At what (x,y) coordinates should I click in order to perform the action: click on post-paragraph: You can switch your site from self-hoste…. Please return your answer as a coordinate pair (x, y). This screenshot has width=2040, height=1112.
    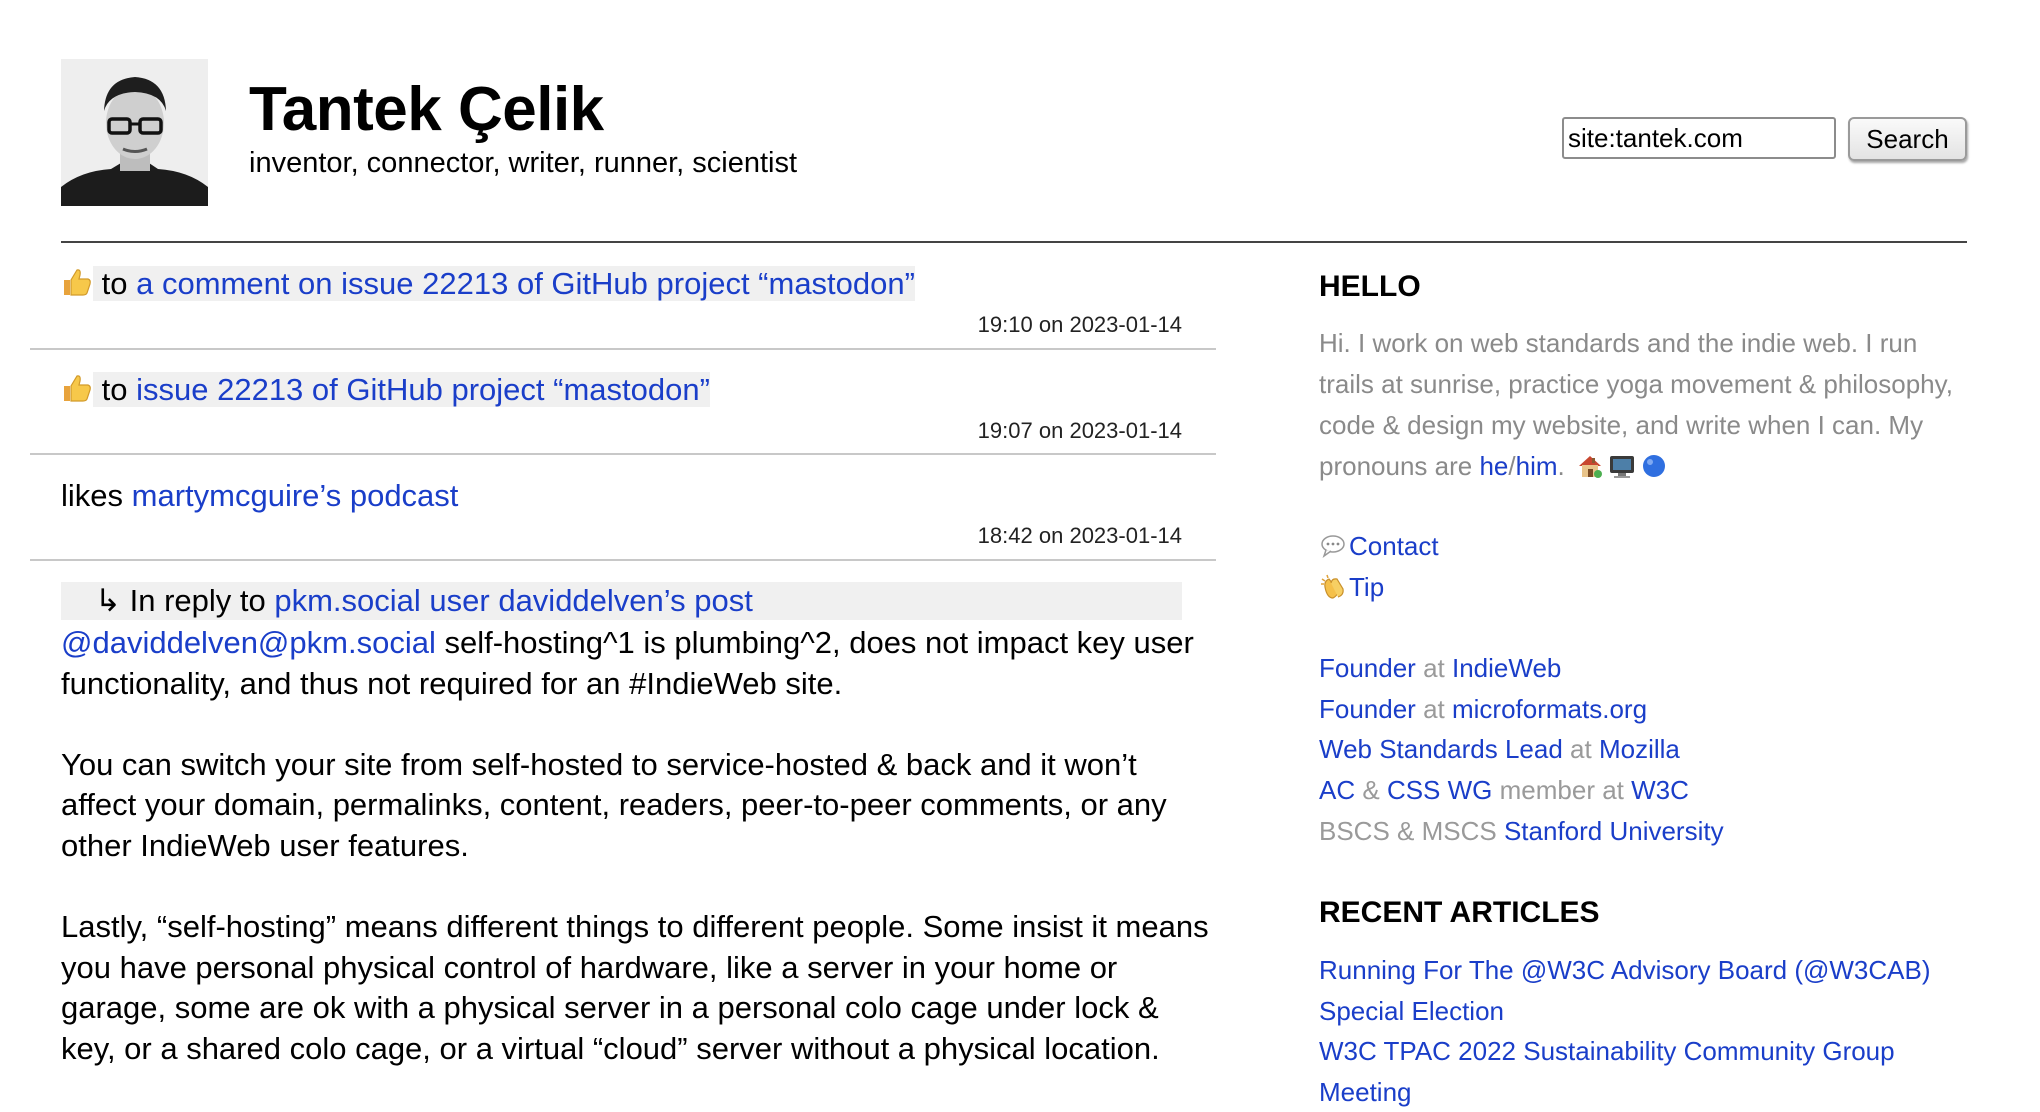
    Looking at the image, I should click on (614, 804).